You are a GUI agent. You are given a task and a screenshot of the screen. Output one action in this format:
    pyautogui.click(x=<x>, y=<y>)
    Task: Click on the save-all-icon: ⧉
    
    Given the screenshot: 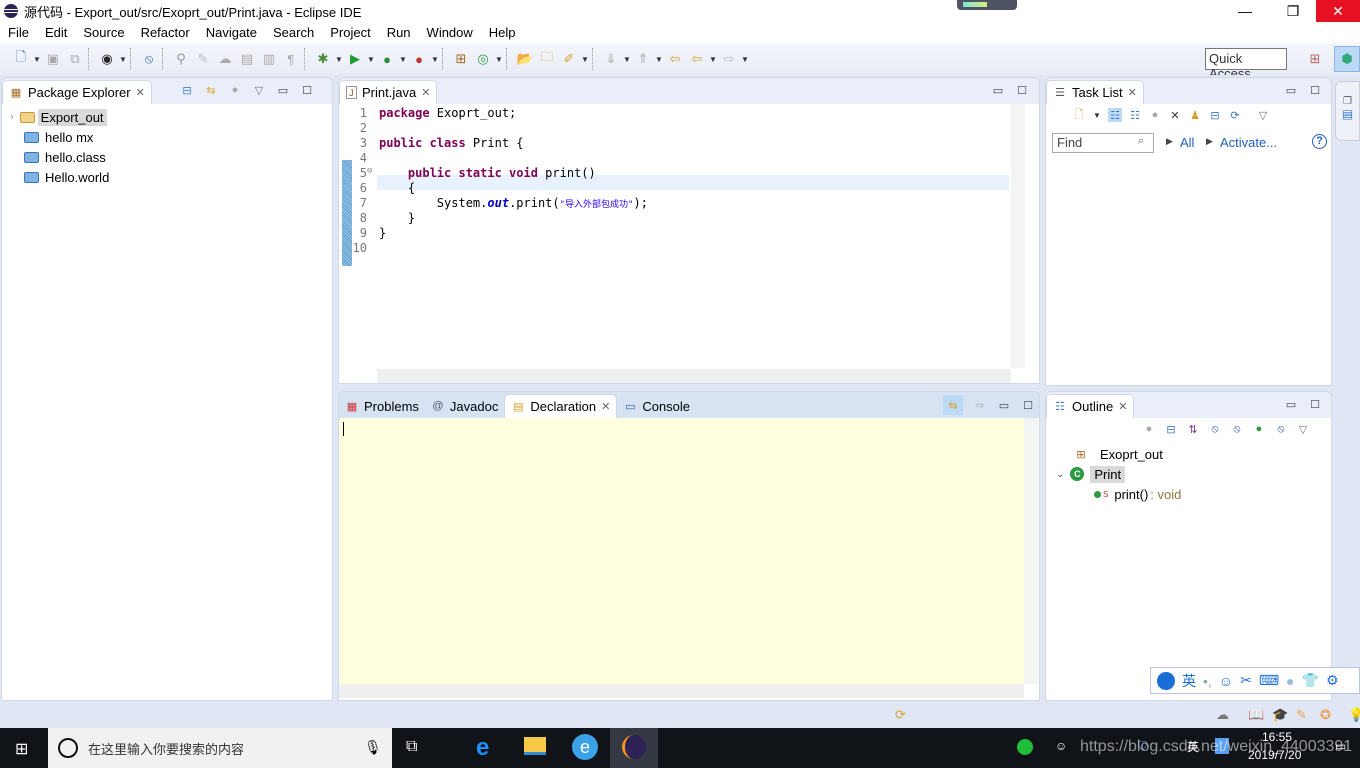 What is the action you would take?
    pyautogui.click(x=75, y=59)
    